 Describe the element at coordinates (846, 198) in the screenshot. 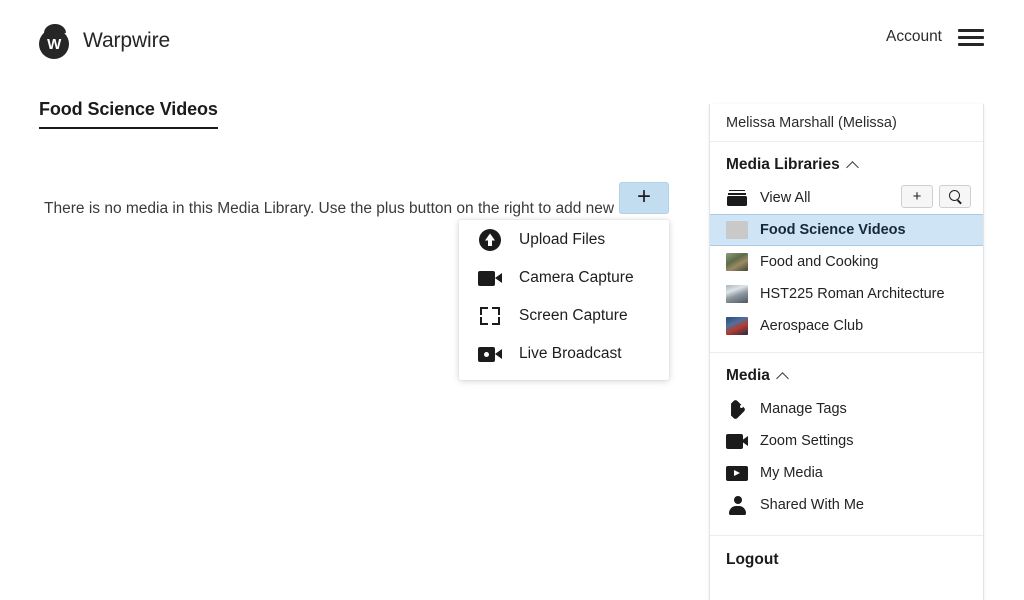

I see `sidebar-item-view-all: View All +` at that location.